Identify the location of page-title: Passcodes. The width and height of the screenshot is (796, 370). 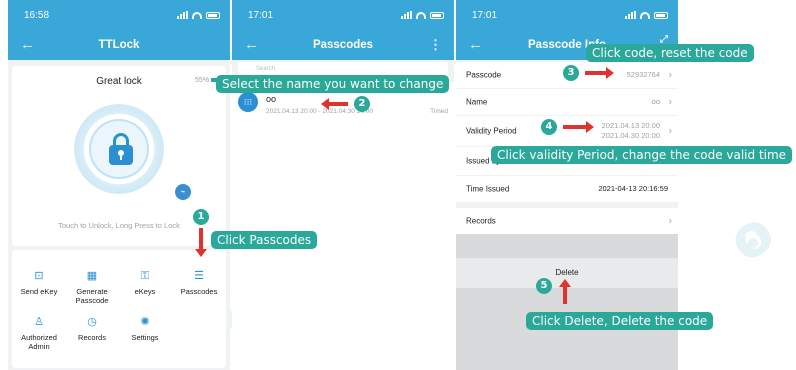
(343, 45).